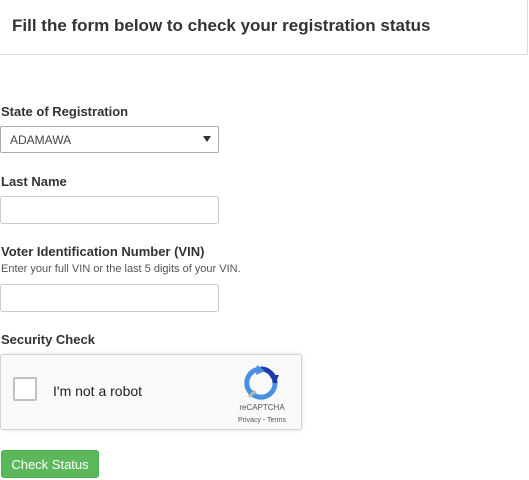 This screenshot has width=529, height=480. Describe the element at coordinates (109, 210) in the screenshot. I see `last-name-input` at that location.